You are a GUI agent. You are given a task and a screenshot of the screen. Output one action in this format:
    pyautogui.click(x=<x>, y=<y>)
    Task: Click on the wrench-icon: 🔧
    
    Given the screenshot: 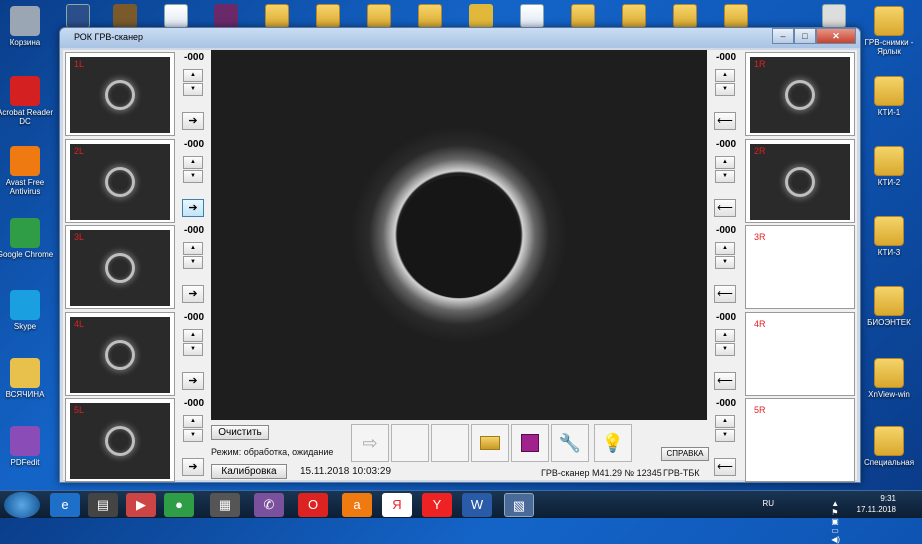 What is the action you would take?
    pyautogui.click(x=570, y=443)
    